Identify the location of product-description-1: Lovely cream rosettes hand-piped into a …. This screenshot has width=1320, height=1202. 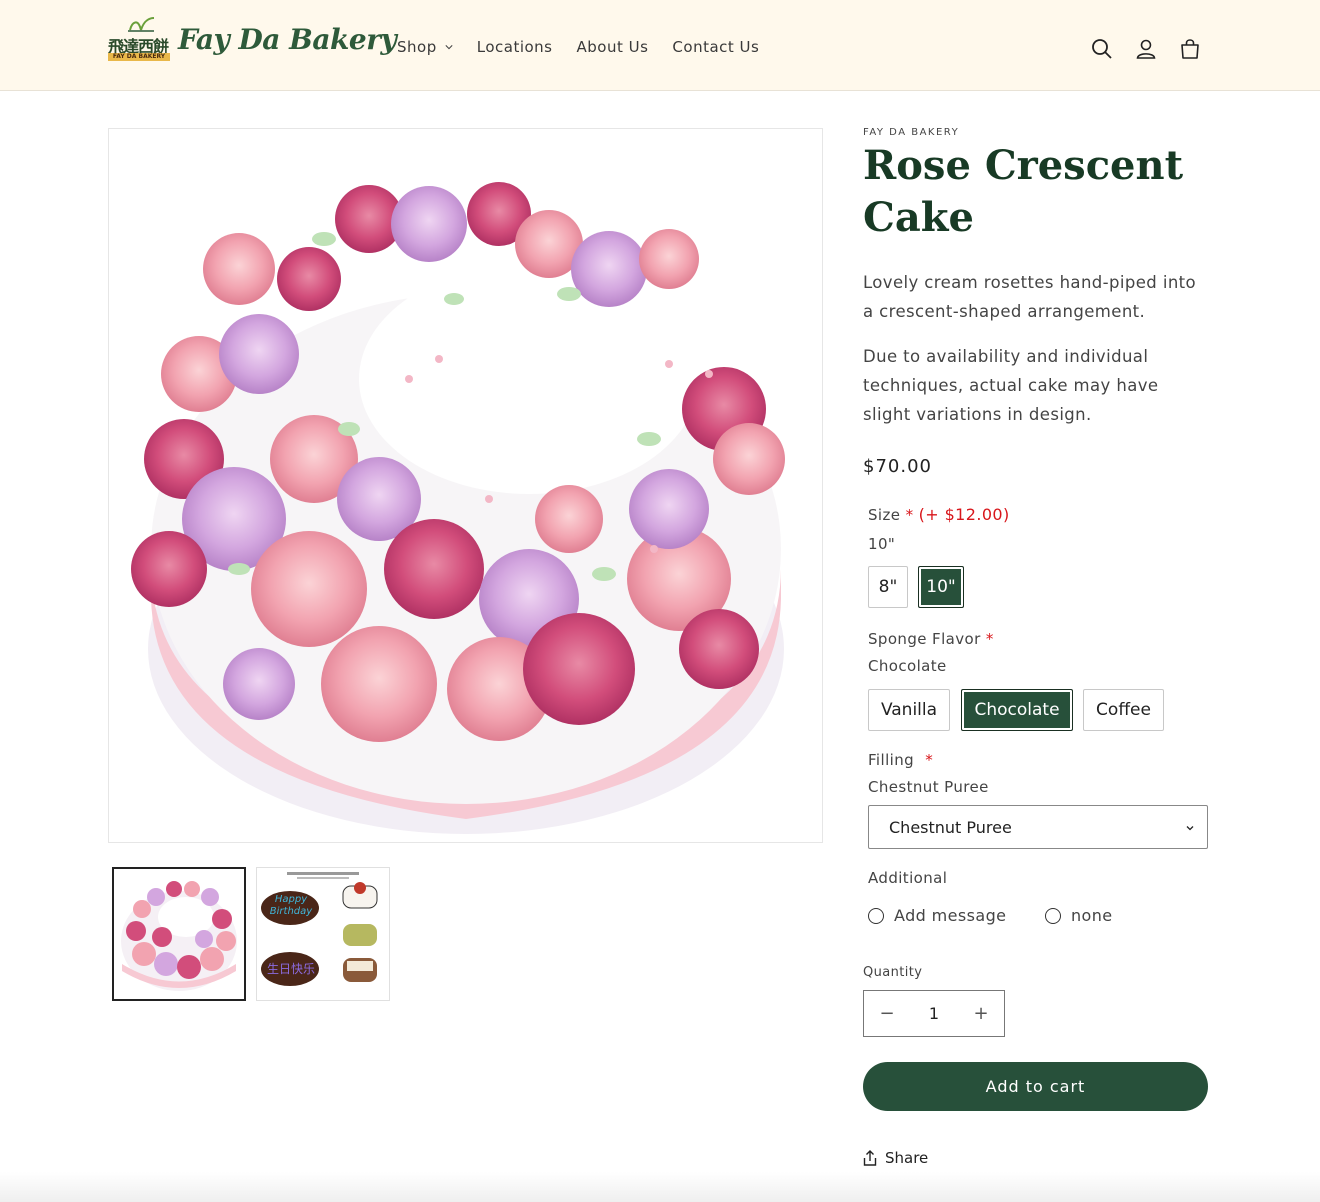
(1030, 297).